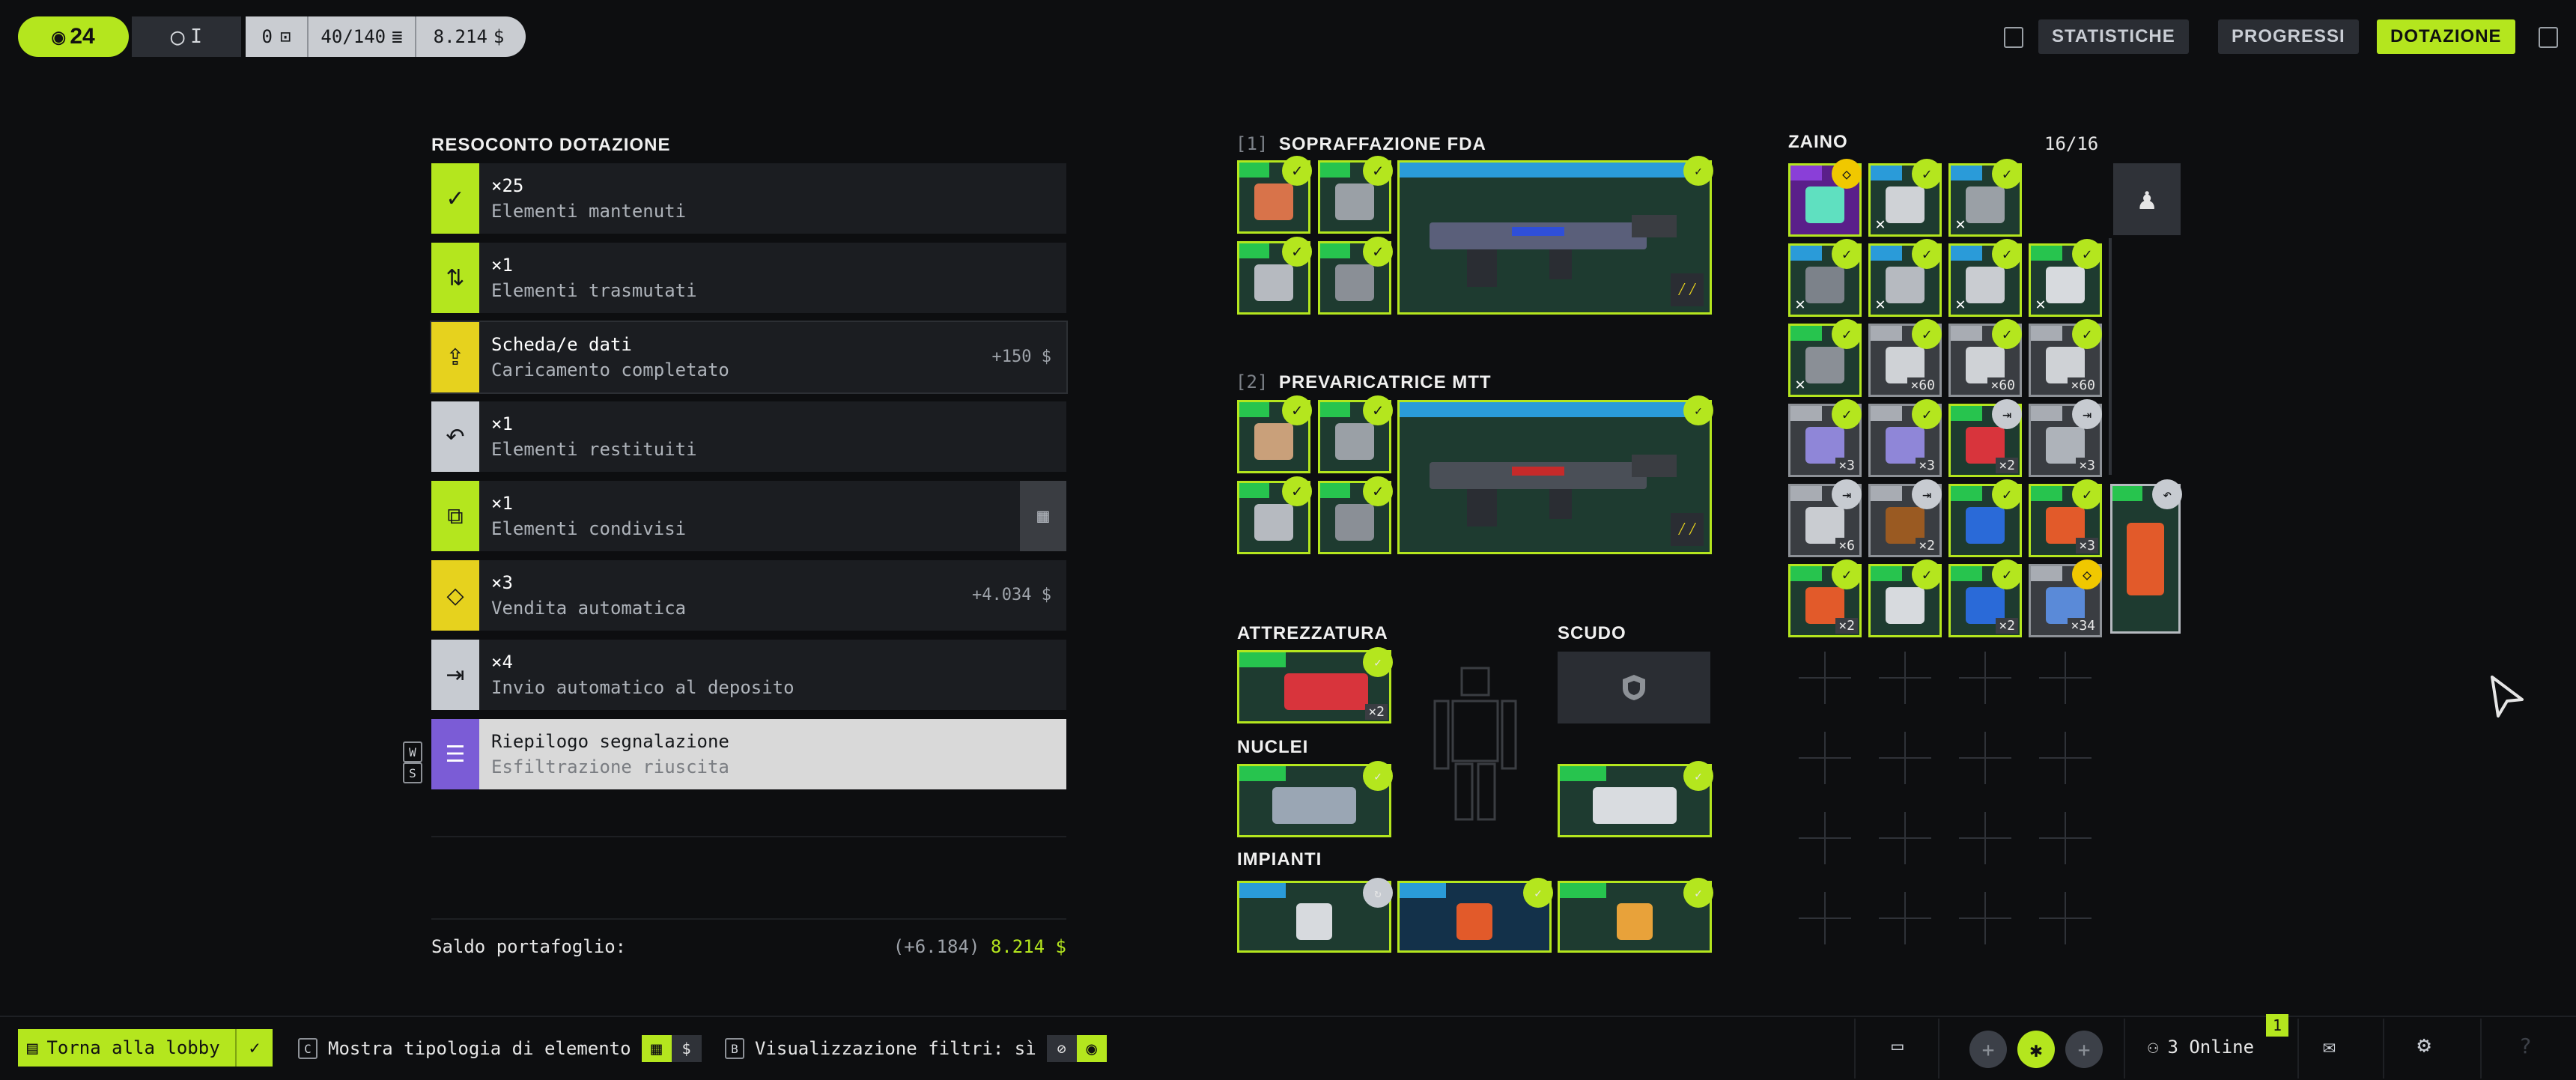 This screenshot has width=2576, height=1080. Describe the element at coordinates (2036, 1049) in the screenshot. I see `squad-avatar: ✱` at that location.